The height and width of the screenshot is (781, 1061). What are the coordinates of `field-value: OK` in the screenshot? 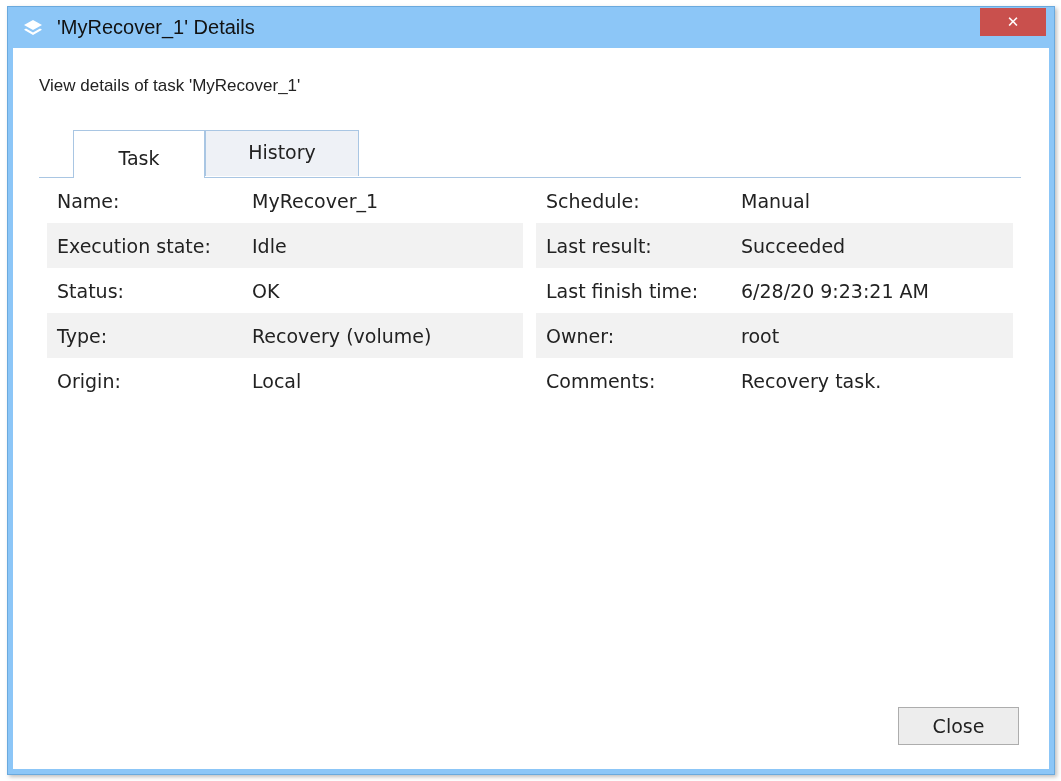 It's located at (266, 290).